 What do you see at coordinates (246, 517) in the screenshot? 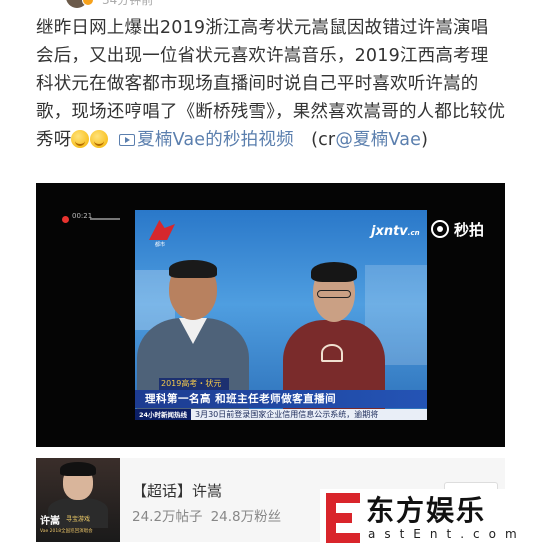
I see `fan-count: 24.8万粉丝` at bounding box center [246, 517].